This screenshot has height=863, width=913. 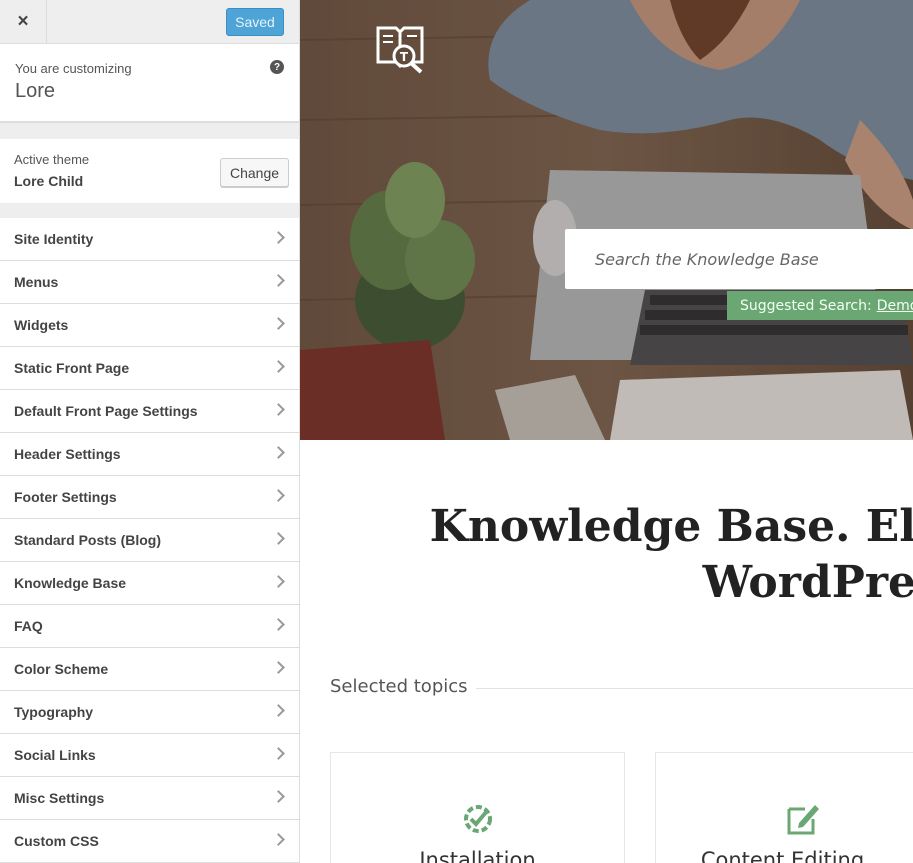 I want to click on panel-label: Menus, so click(x=36, y=282).